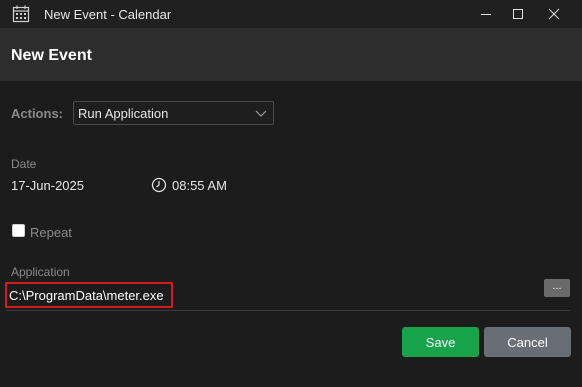  I want to click on application-path-value: C:\ProgramData\meter.exe, so click(86, 295).